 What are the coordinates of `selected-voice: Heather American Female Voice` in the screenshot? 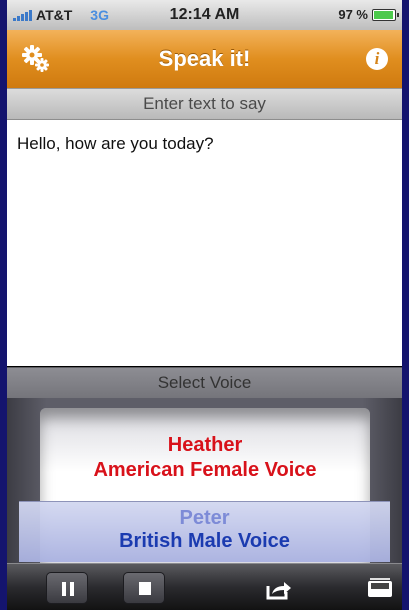 It's located at (205, 458).